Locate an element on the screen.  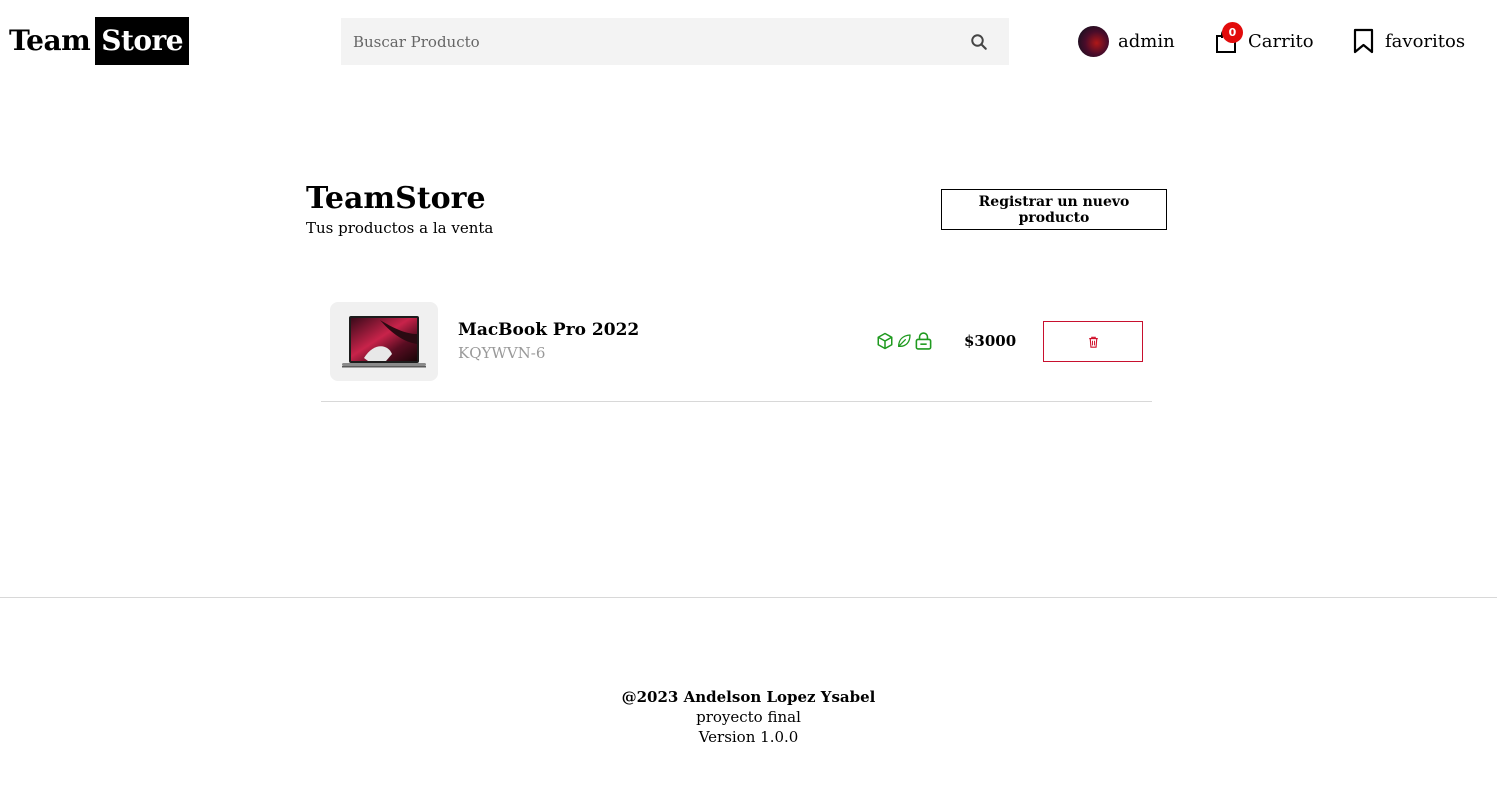
bookmark-icon is located at coordinates (1363, 41).